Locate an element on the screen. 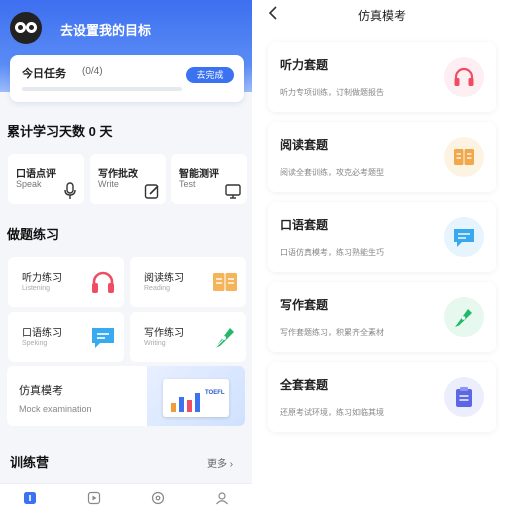  set-description: 还原考试环境，练习如临其境 is located at coordinates (332, 412).